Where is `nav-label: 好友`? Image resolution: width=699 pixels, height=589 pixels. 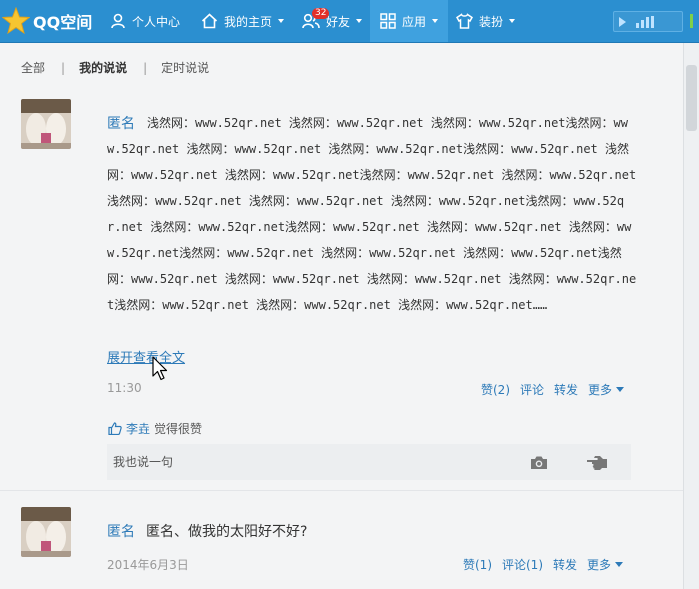
nav-label: 好友 is located at coordinates (338, 21).